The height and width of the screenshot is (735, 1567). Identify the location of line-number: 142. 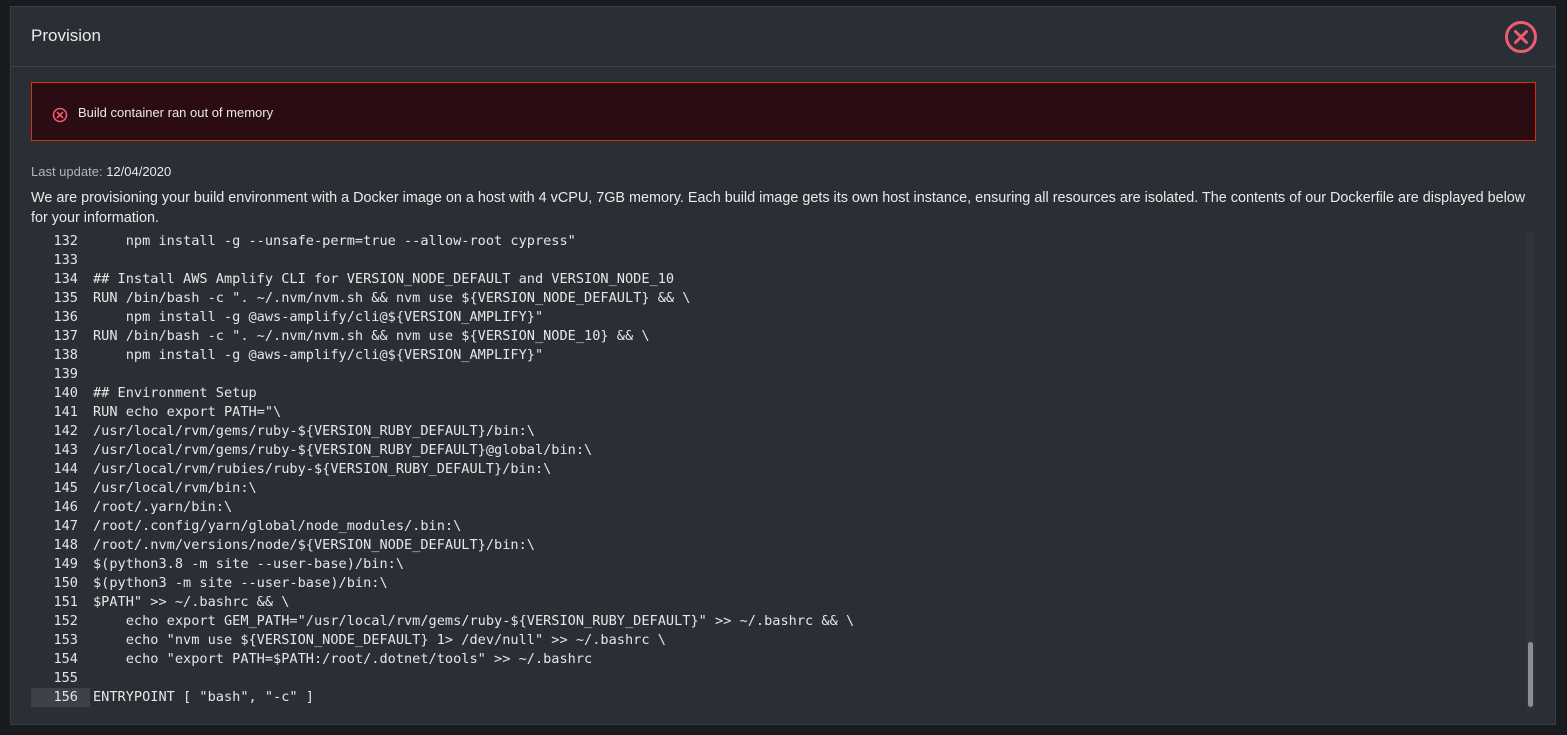
(65, 431).